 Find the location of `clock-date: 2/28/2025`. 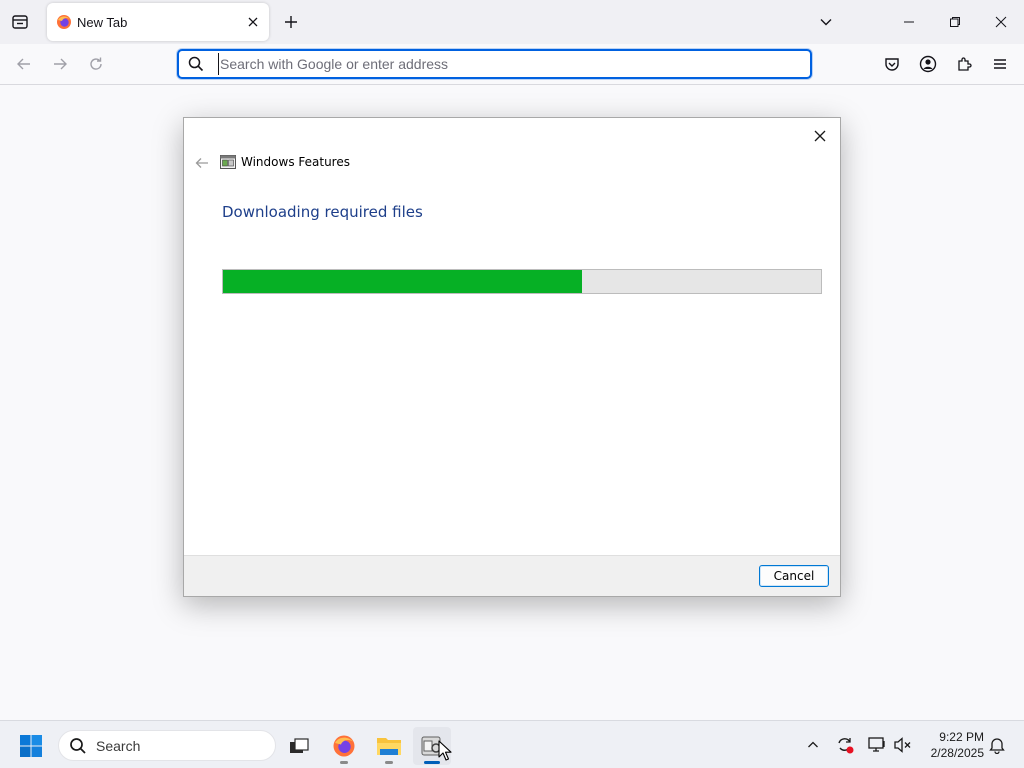

clock-date: 2/28/2025 is located at coordinates (957, 753).